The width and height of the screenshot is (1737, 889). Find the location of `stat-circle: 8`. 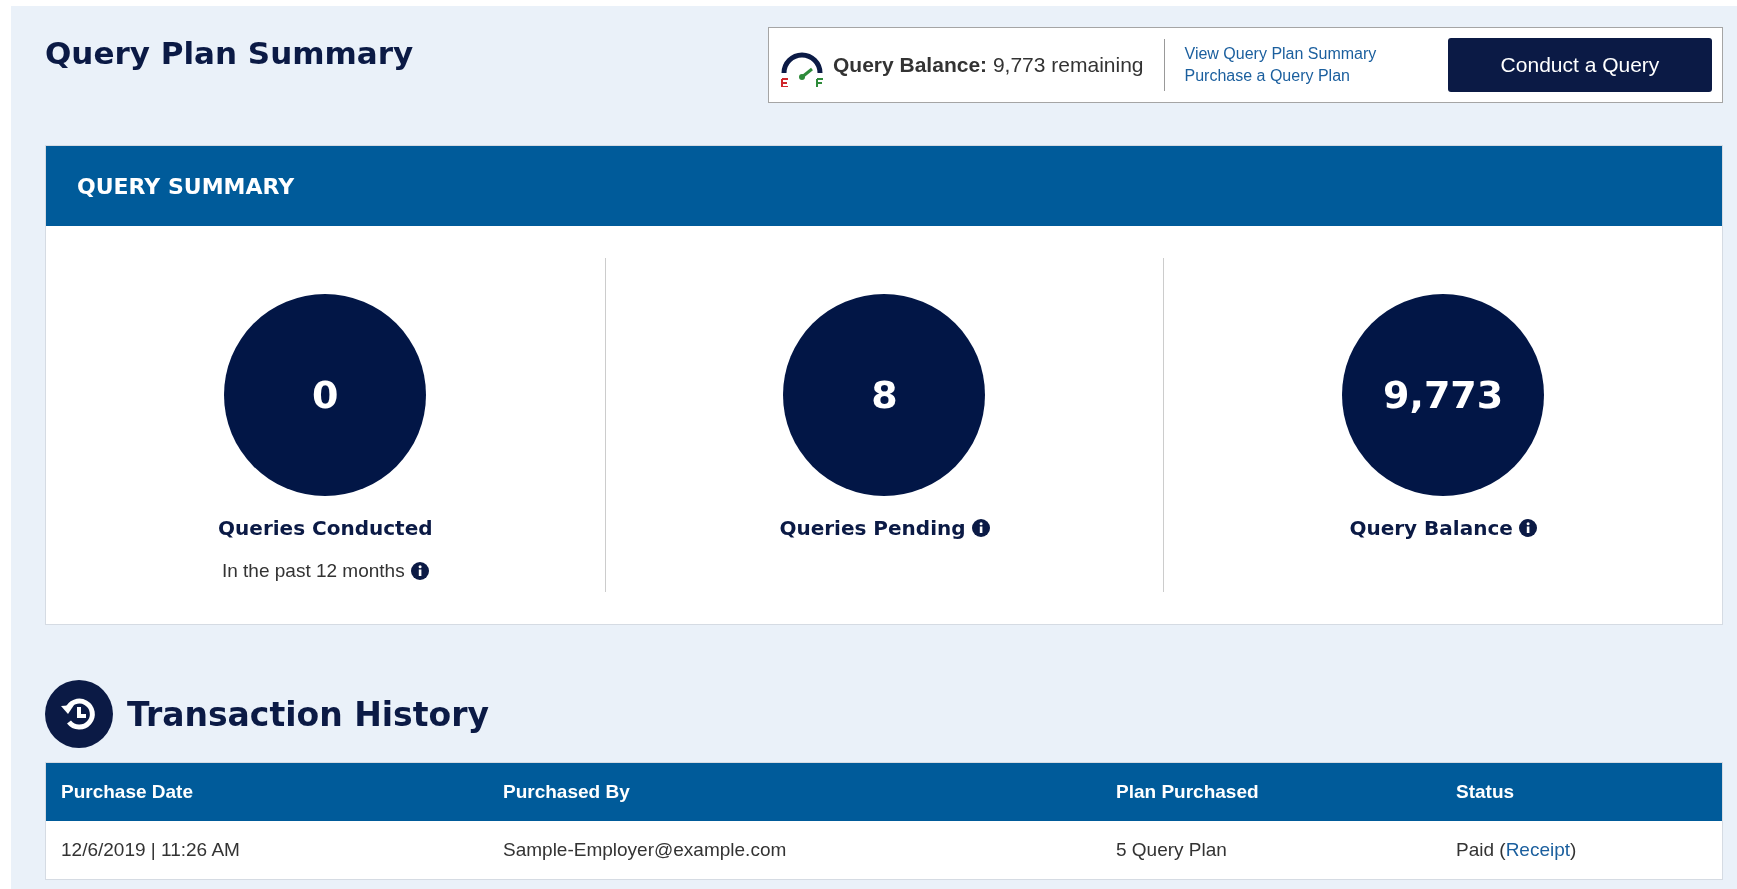

stat-circle: 8 is located at coordinates (884, 395).